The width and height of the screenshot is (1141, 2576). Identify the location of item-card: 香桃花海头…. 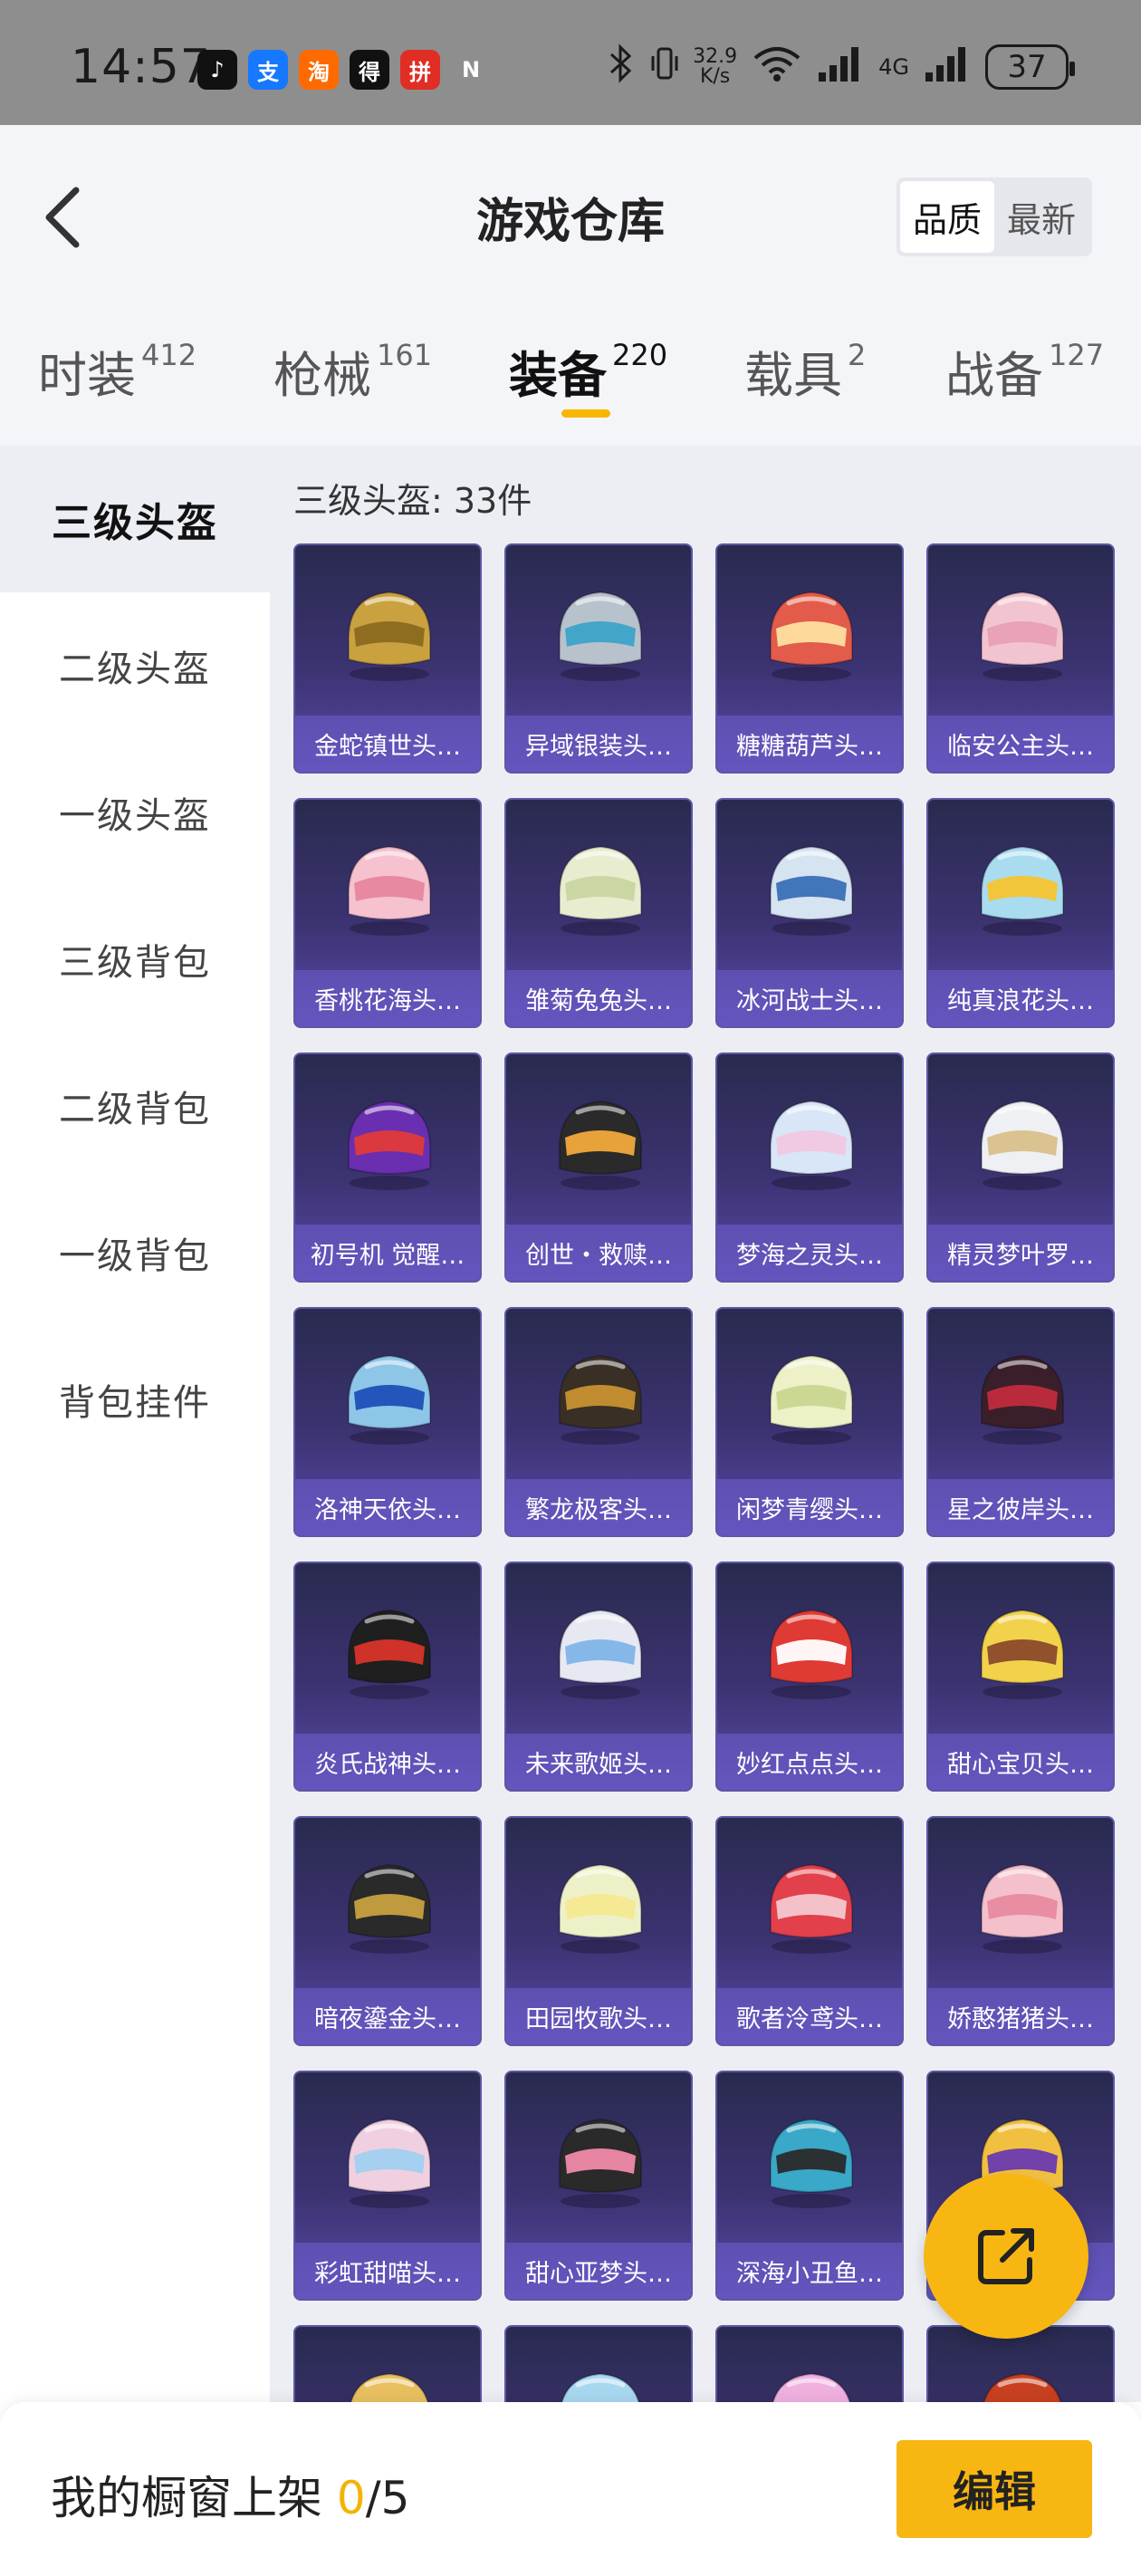
(387, 913).